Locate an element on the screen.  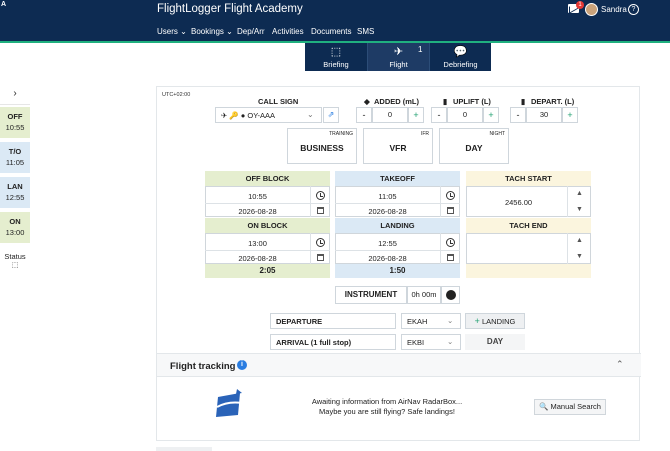
added-plus-button: + is located at coordinates (416, 115).